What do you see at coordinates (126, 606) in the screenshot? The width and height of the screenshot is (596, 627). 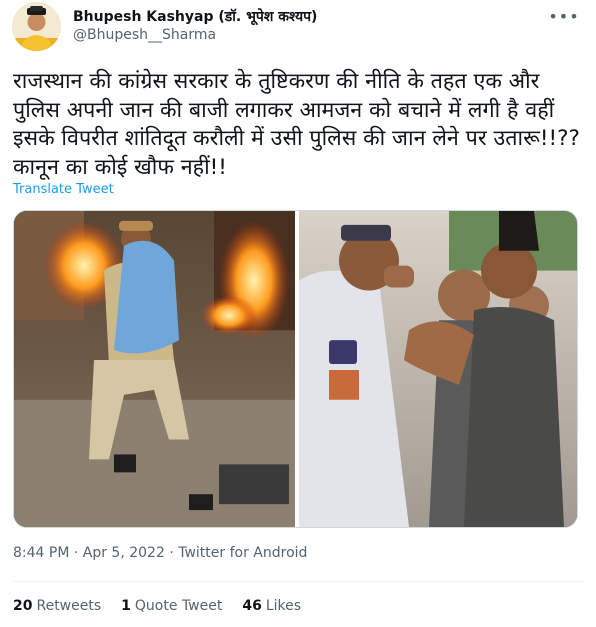 I see `quotes-count: 1` at bounding box center [126, 606].